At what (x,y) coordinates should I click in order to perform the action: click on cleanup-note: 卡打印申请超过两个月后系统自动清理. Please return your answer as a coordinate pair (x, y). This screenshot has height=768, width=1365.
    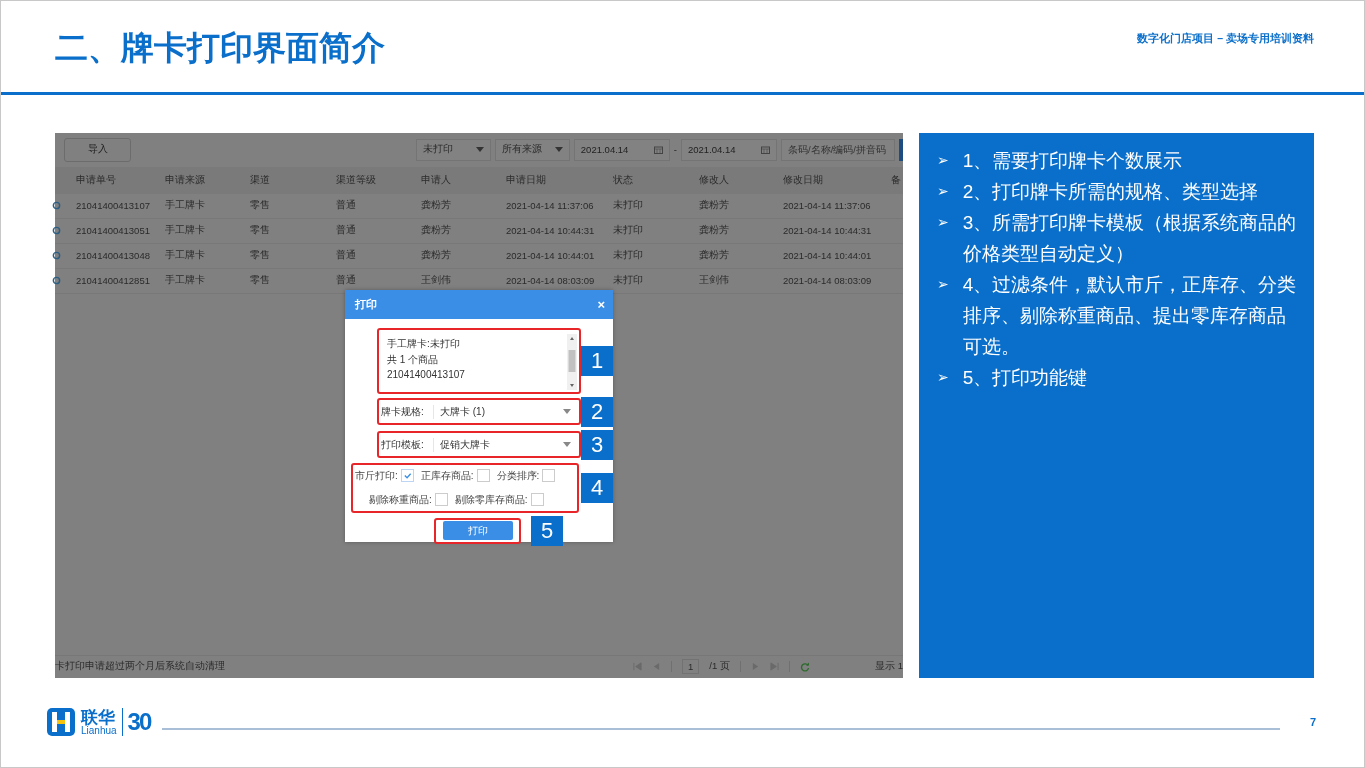
    Looking at the image, I should click on (140, 667).